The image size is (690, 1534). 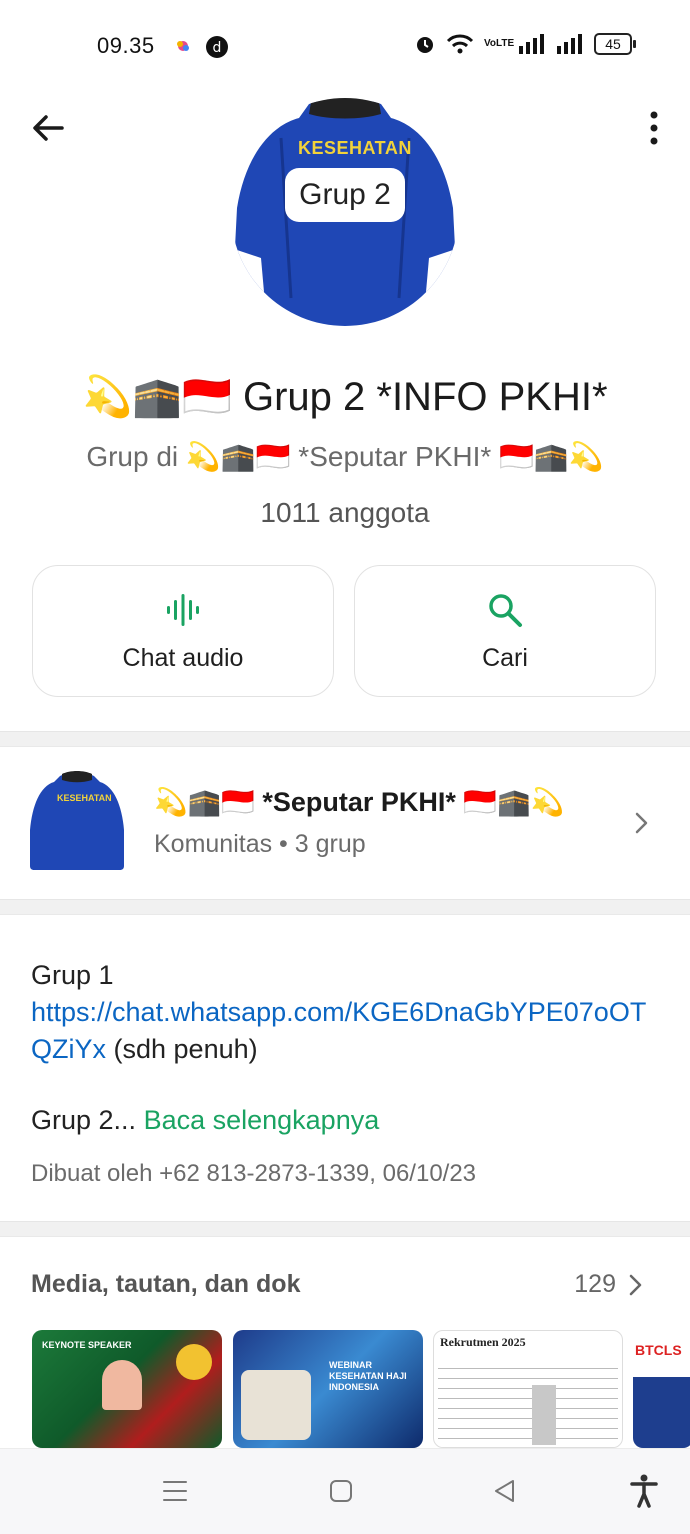 What do you see at coordinates (183, 612) in the screenshot?
I see `audio-wave-icon` at bounding box center [183, 612].